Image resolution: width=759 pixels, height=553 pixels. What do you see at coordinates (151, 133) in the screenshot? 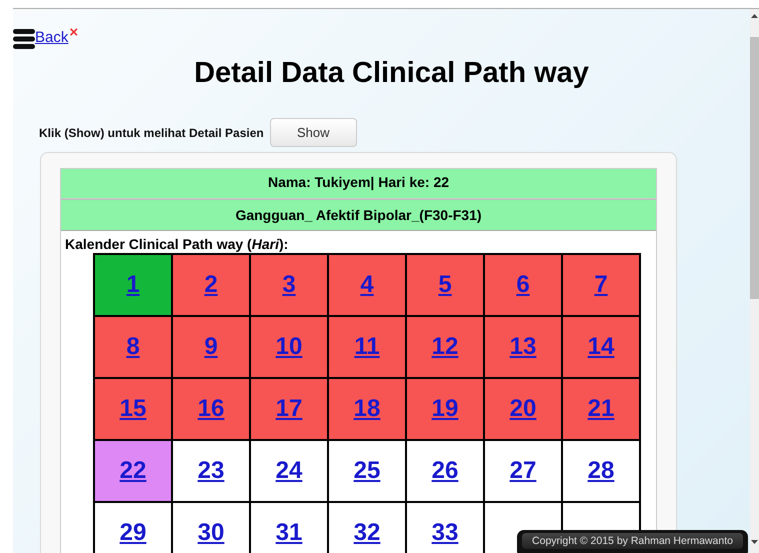
I see `show-prompt: Klik (Show) untuk melihat Detail Pasien` at bounding box center [151, 133].